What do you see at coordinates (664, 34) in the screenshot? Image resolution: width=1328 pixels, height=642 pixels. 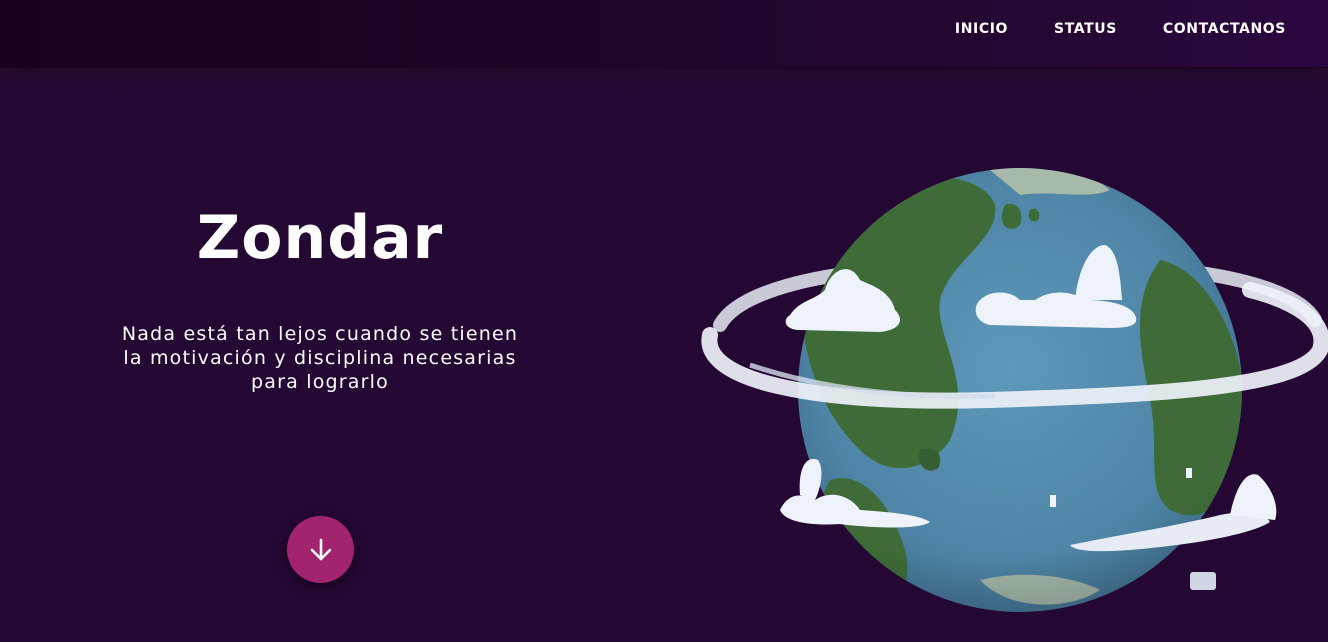 I see `top-navbar: INICIO STATUS CONTACTANOS` at bounding box center [664, 34].